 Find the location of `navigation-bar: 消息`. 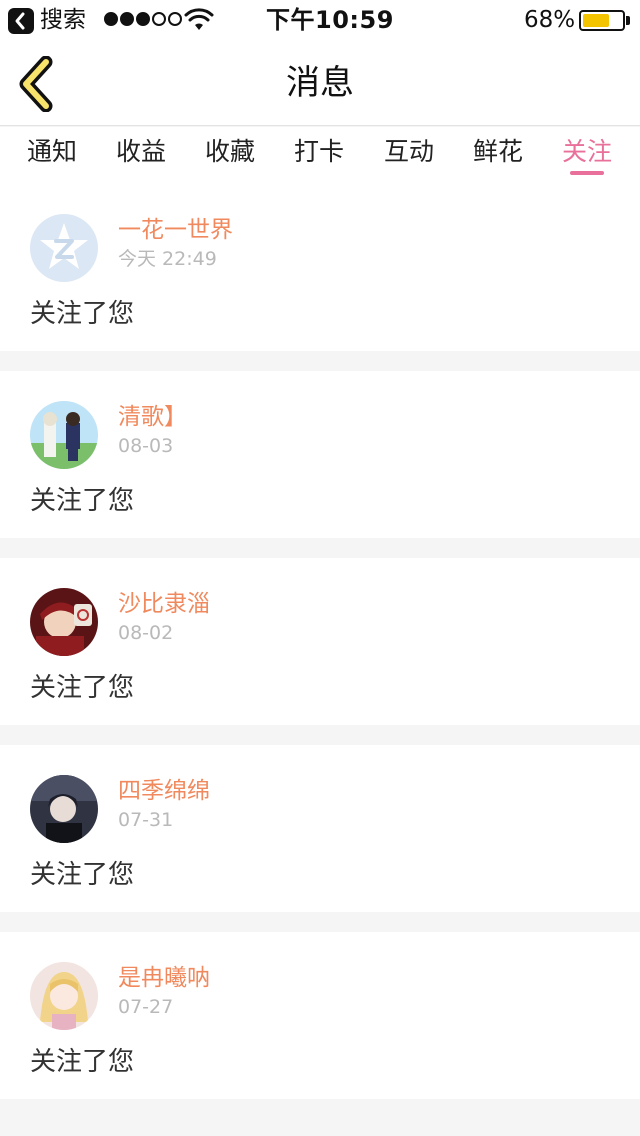

navigation-bar: 消息 is located at coordinates (320, 83).